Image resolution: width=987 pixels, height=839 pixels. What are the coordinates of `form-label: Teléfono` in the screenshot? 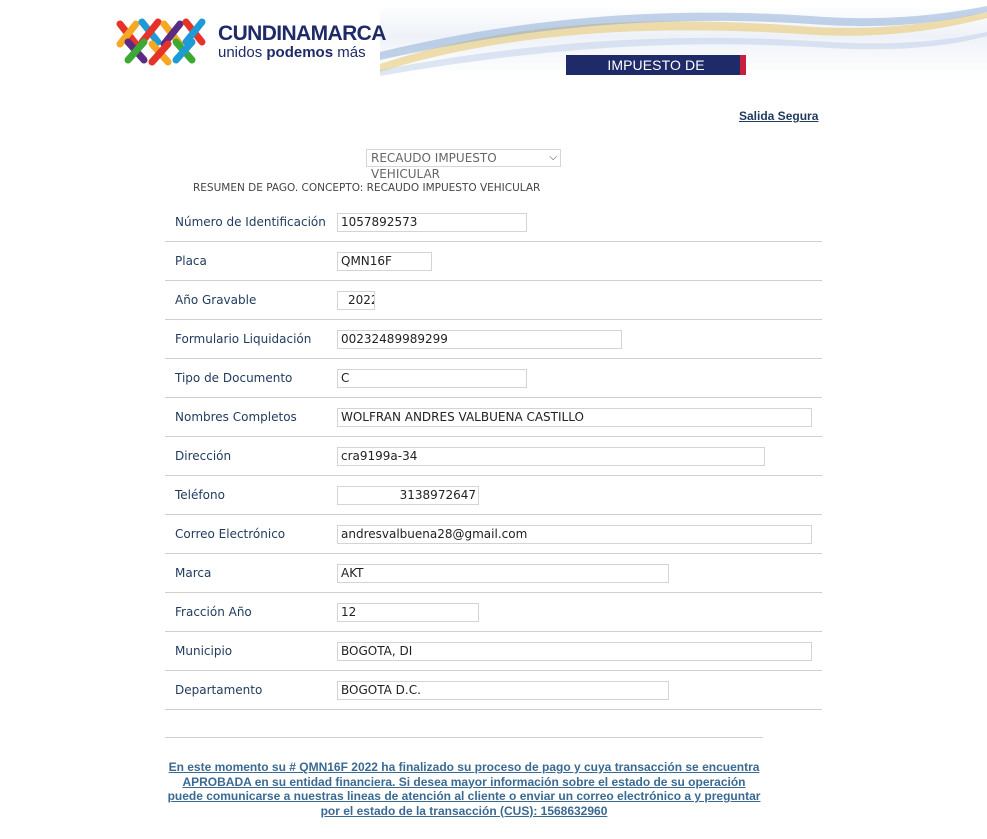 It's located at (200, 495).